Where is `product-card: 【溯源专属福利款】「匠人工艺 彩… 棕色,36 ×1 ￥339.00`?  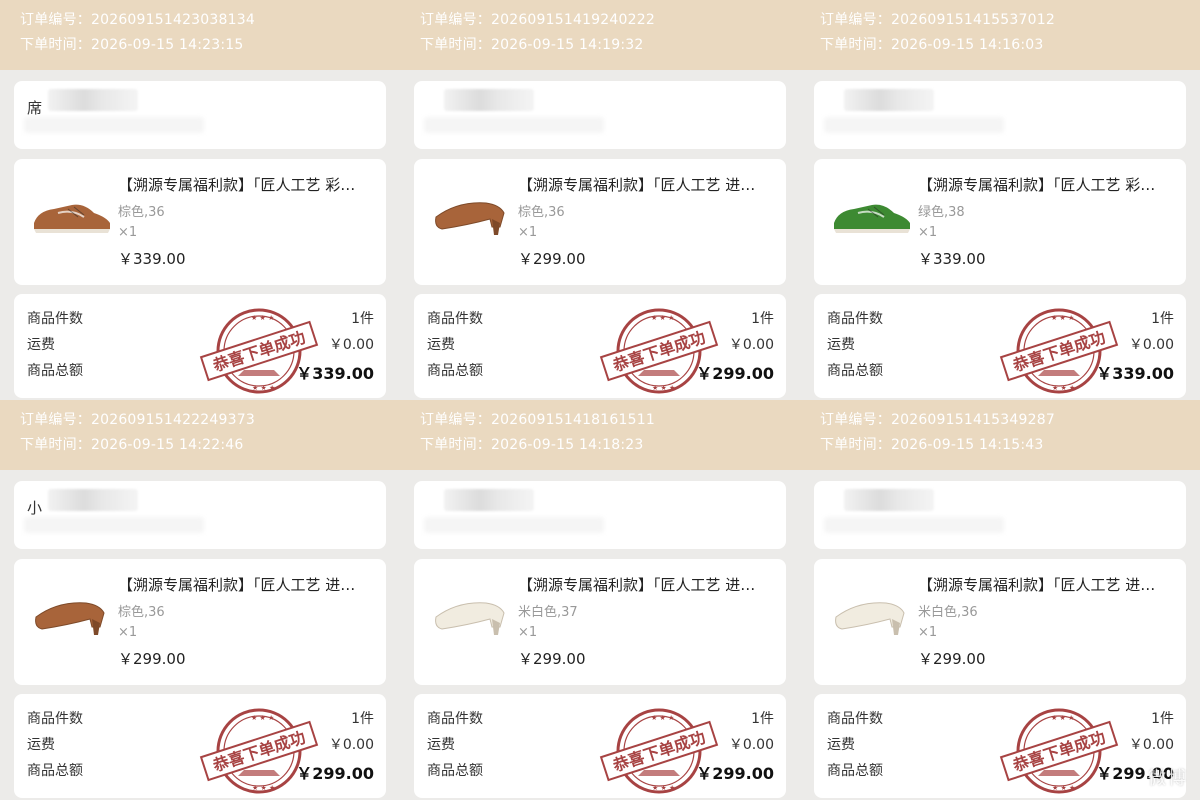 product-card: 【溯源专属福利款】「匠人工艺 彩… 棕色,36 ×1 ￥339.00 is located at coordinates (200, 222).